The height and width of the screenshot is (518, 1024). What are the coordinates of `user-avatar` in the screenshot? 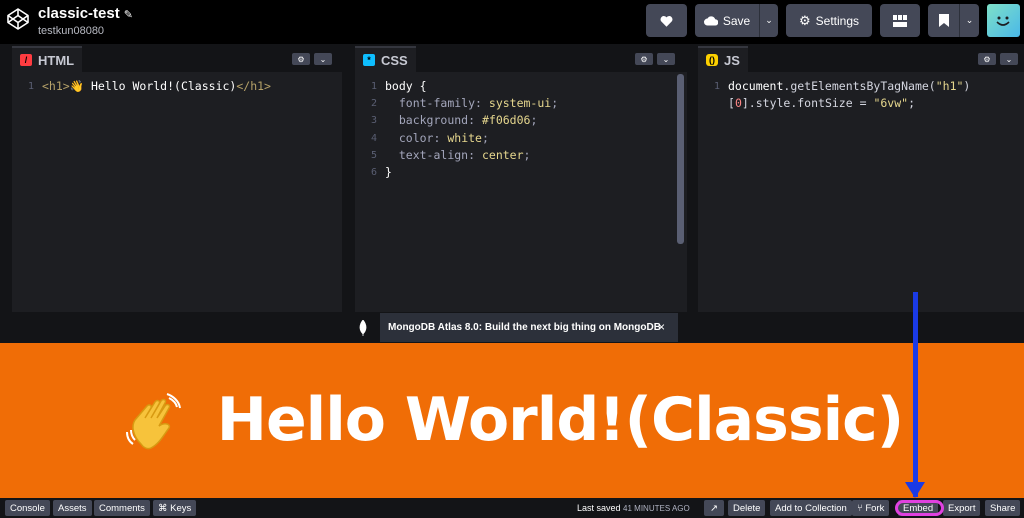 It's located at (1003, 20).